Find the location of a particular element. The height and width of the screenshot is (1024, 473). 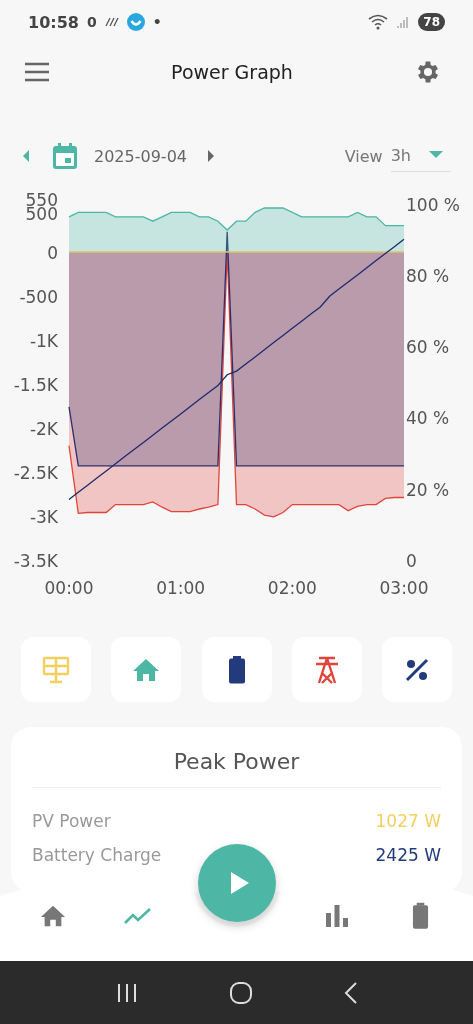

previous-day-icon is located at coordinates (26, 156).